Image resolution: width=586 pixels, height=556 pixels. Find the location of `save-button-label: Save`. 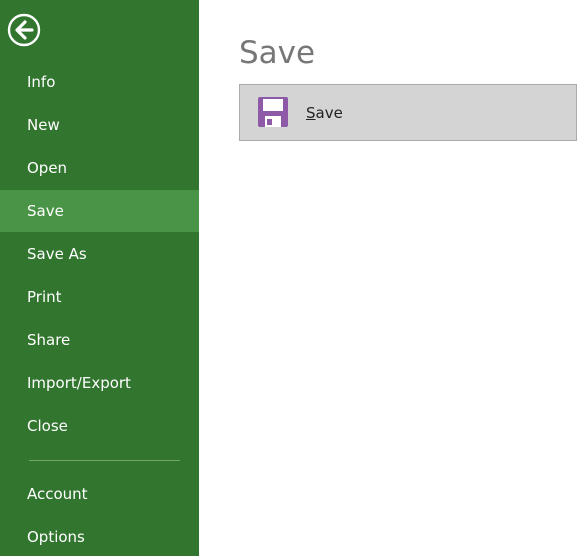

save-button-label: Save is located at coordinates (324, 113).